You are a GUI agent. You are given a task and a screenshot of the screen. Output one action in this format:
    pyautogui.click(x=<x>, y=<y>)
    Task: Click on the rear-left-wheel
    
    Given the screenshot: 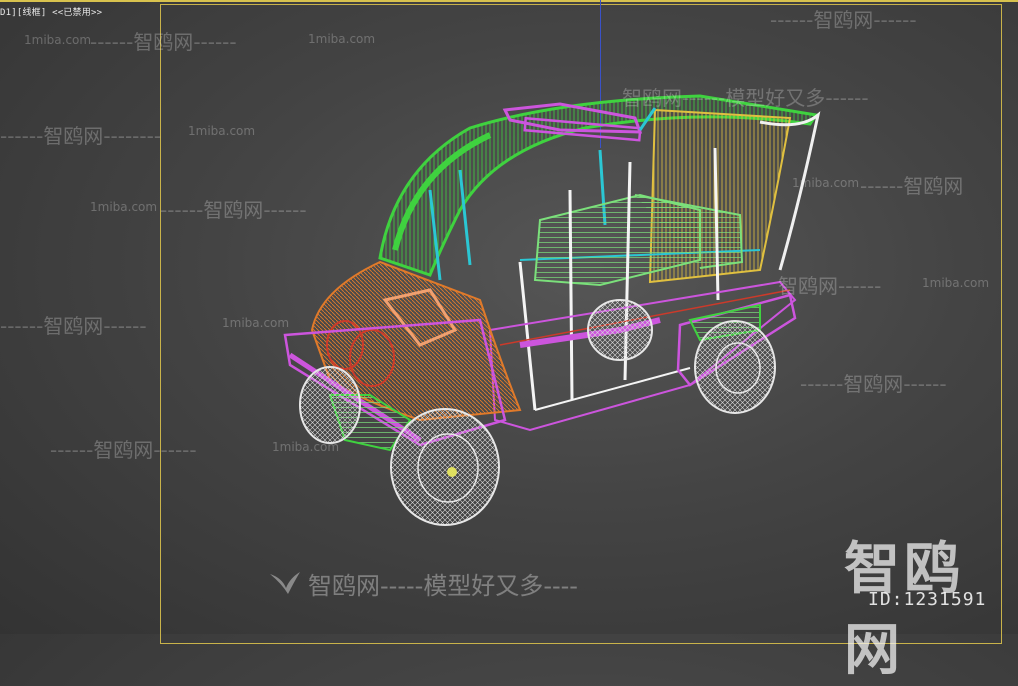 What is the action you would take?
    pyautogui.click(x=735, y=367)
    